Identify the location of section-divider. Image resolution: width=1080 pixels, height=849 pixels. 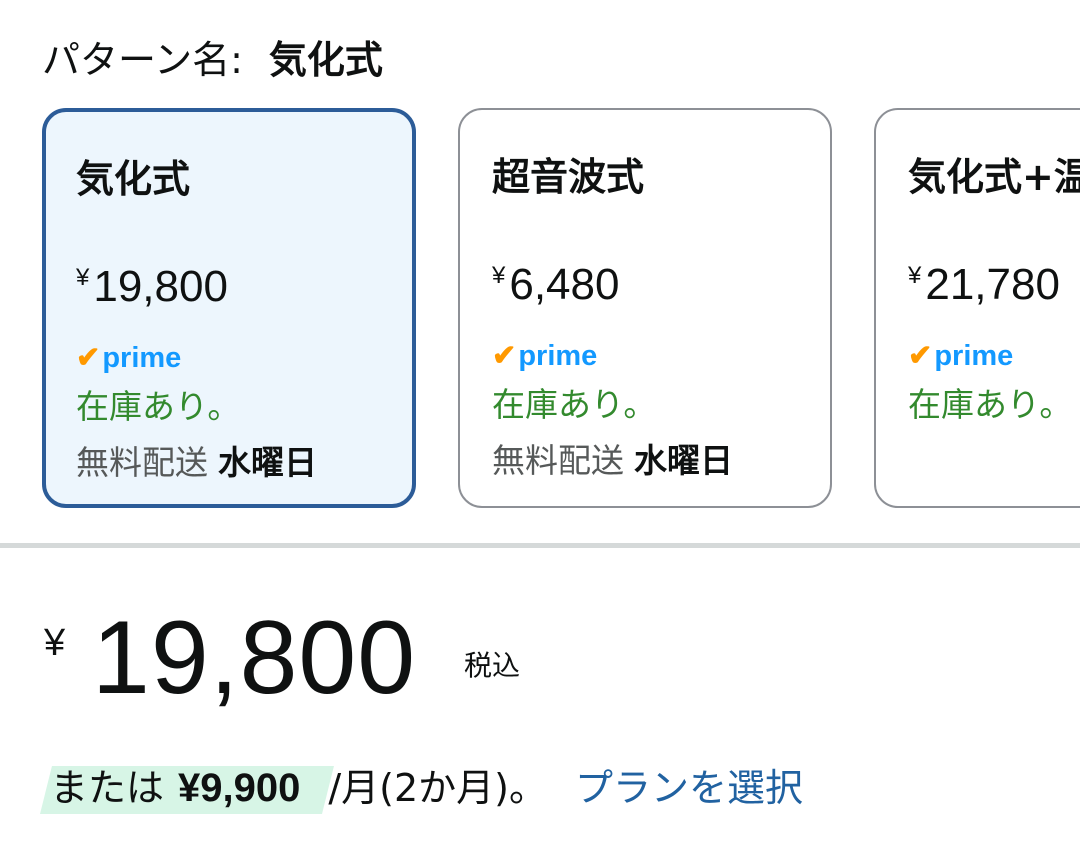
(540, 545).